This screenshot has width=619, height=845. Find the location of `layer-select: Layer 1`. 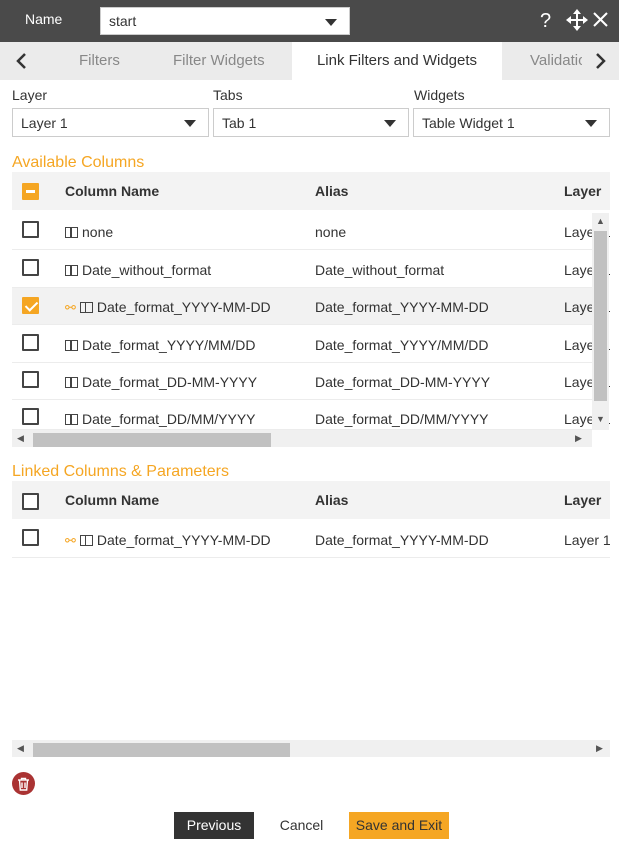

layer-select: Layer 1 is located at coordinates (110, 122).